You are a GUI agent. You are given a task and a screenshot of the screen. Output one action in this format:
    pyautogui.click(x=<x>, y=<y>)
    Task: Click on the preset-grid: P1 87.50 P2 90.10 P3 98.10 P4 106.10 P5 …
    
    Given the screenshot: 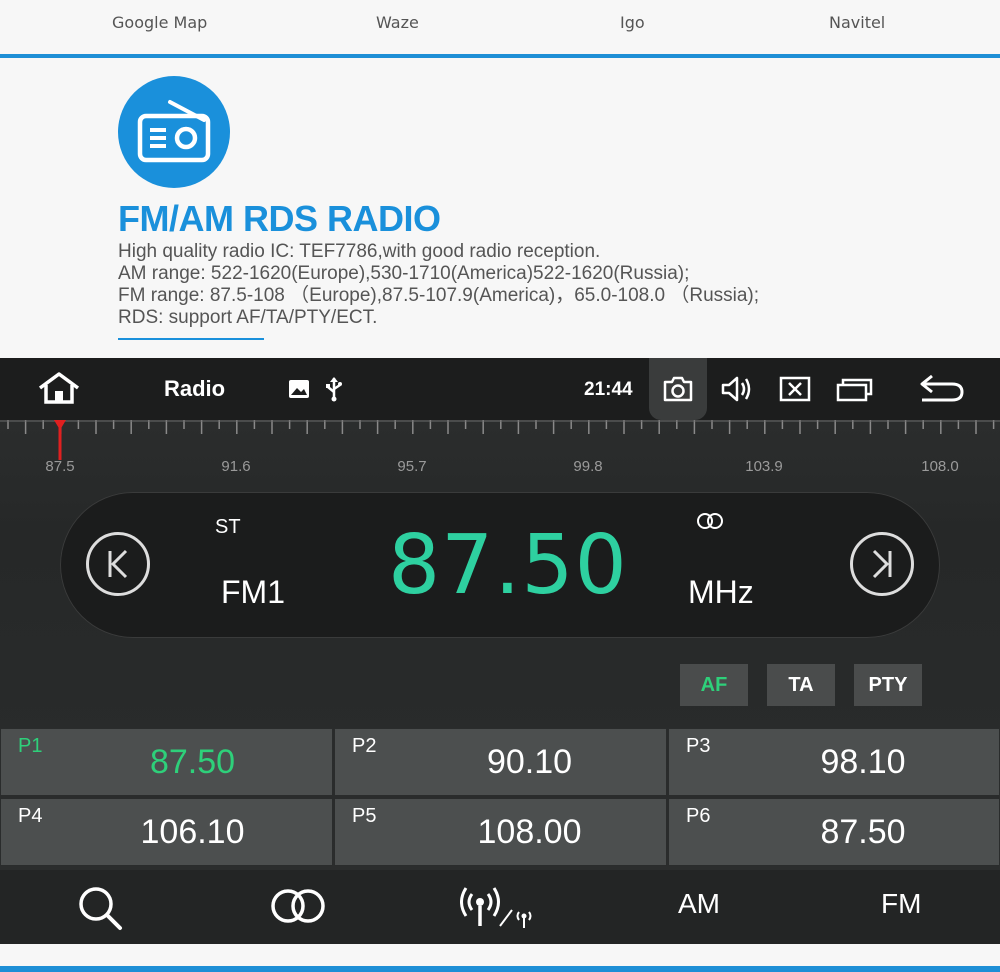 What is the action you would take?
    pyautogui.click(x=500, y=798)
    